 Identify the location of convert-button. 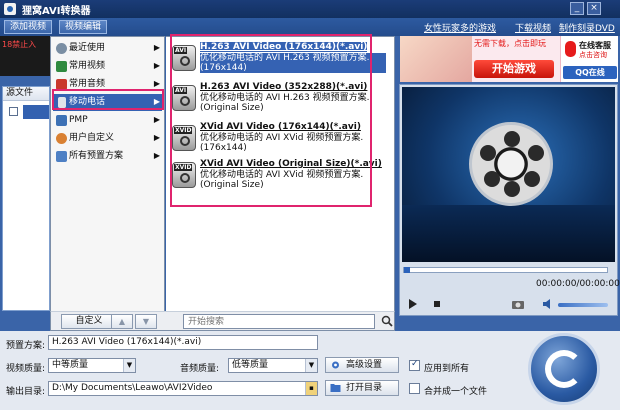
(564, 369).